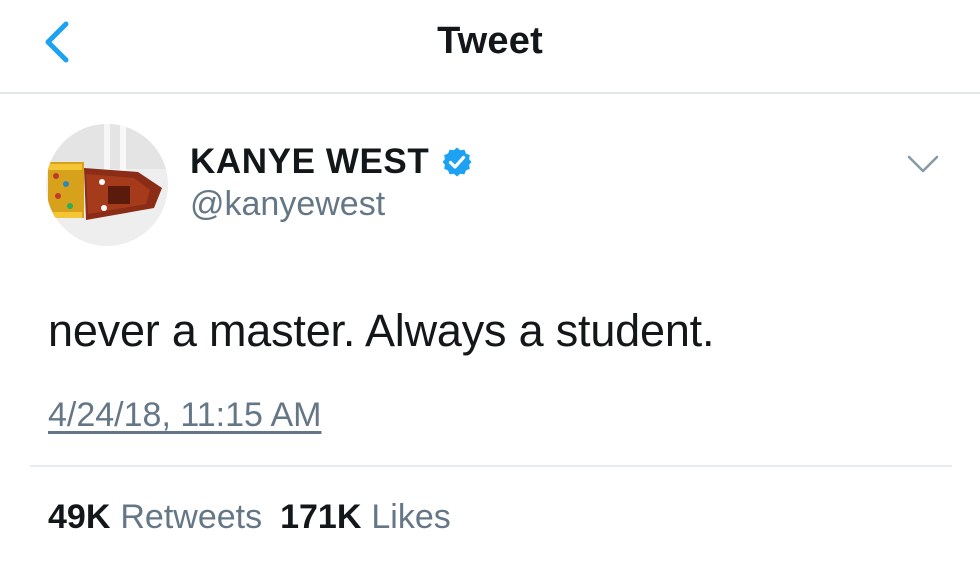  What do you see at coordinates (490, 41) in the screenshot?
I see `page-title: Tweet` at bounding box center [490, 41].